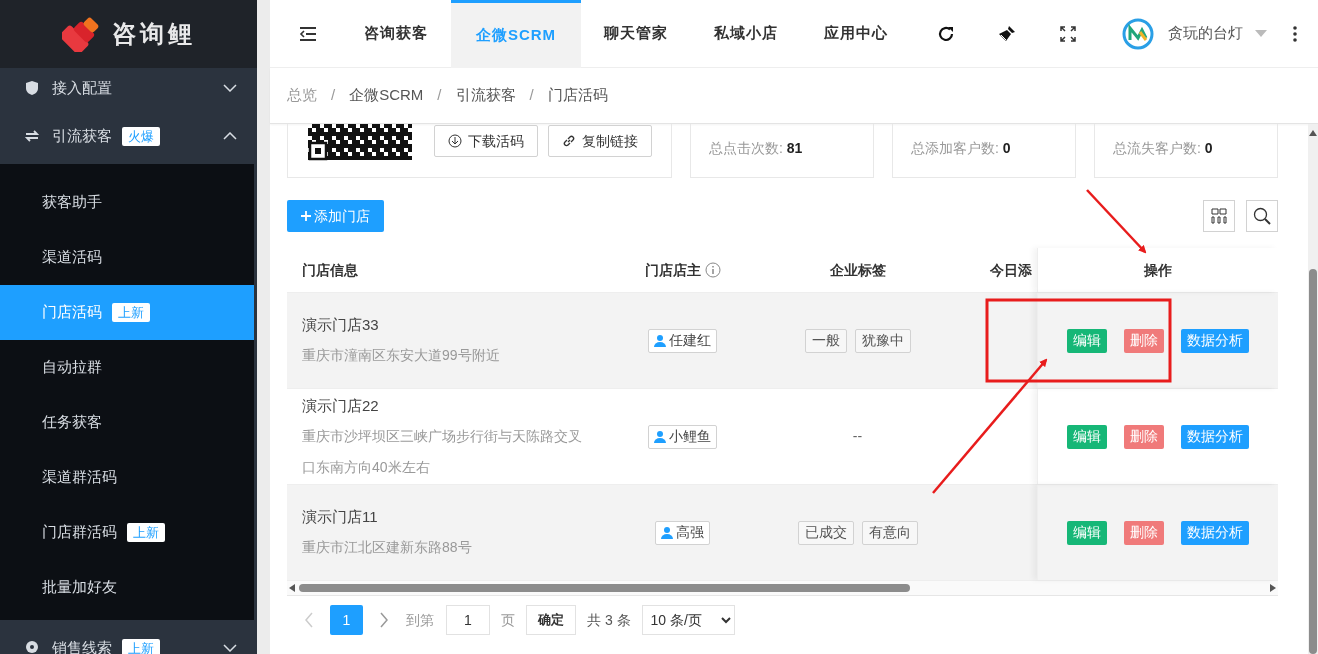 This screenshot has width=1318, height=654. What do you see at coordinates (1068, 33) in the screenshot?
I see `fullscreen-icon` at bounding box center [1068, 33].